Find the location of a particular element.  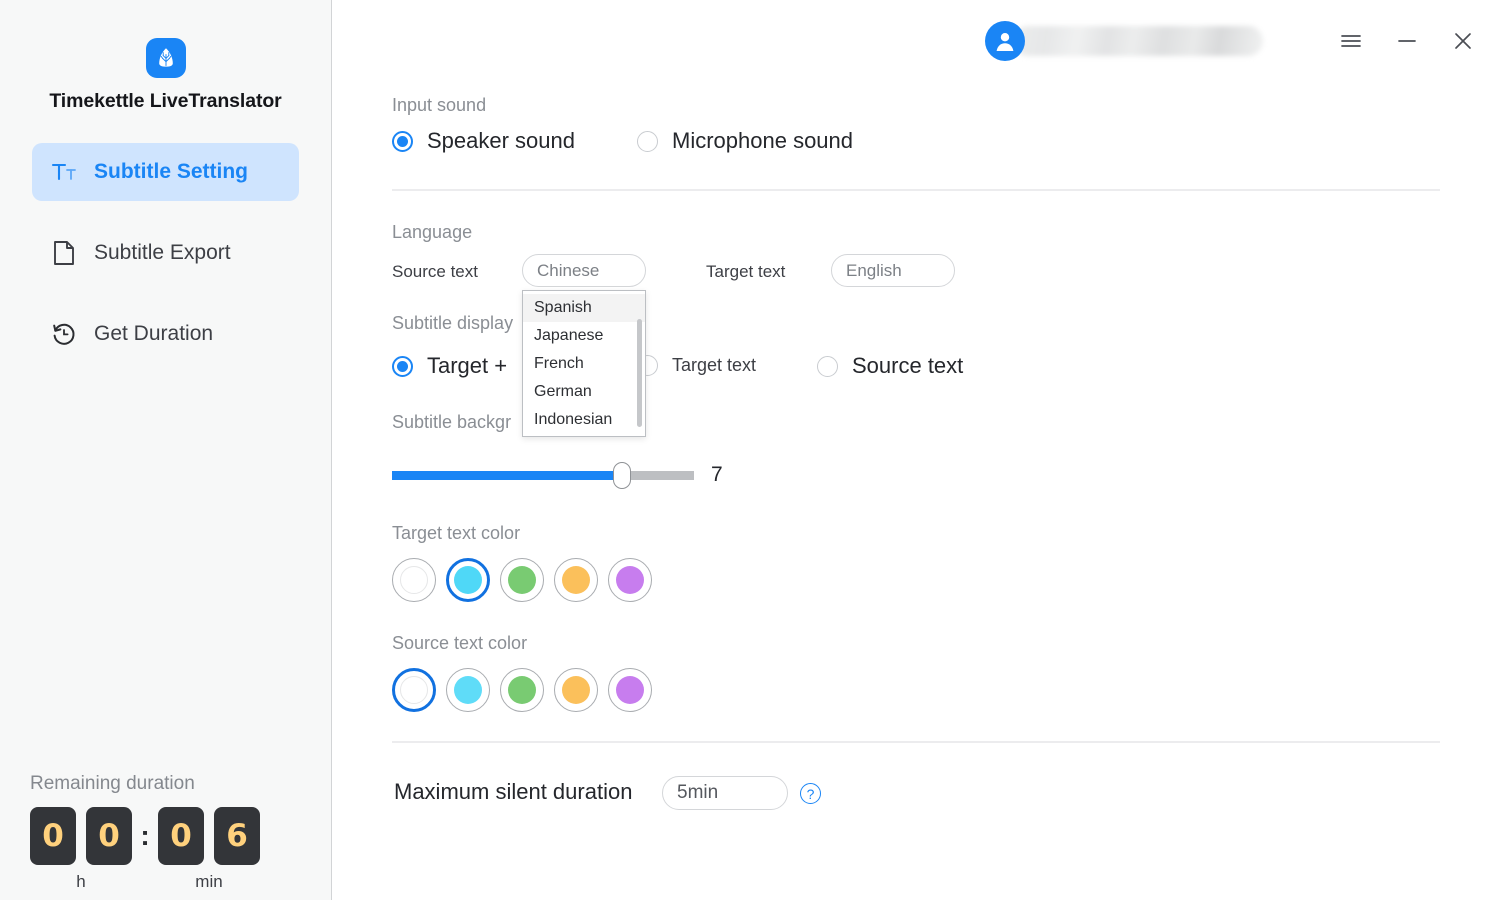

sidebar-item-get-duration: Get Duration is located at coordinates (165, 334).